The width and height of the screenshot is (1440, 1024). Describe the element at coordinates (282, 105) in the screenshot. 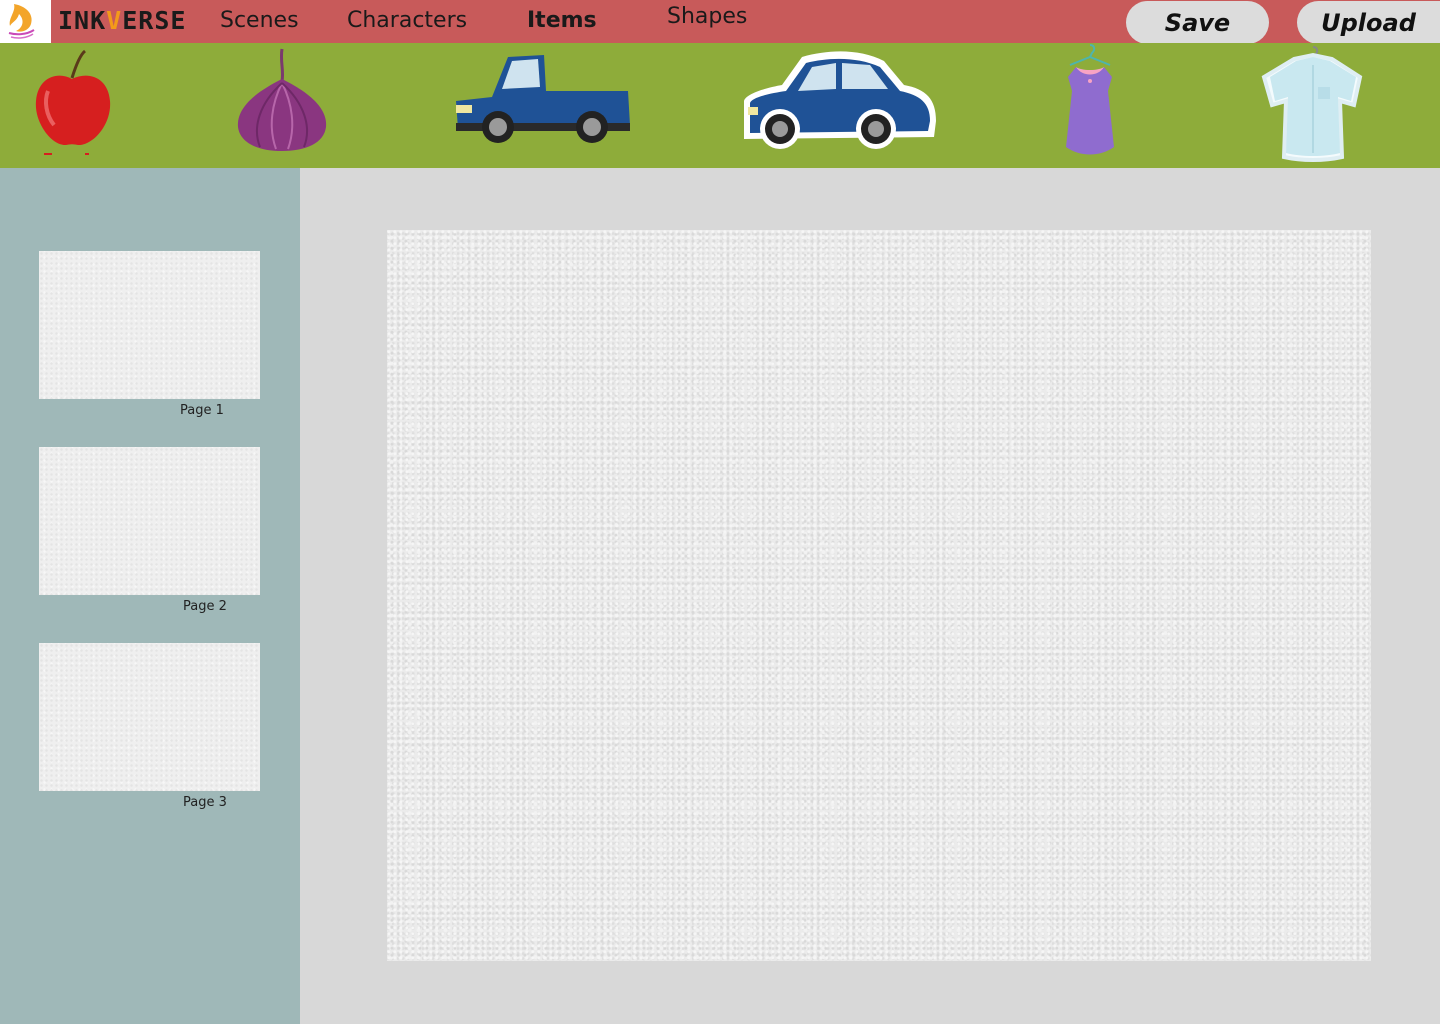

I see `onion-icon` at that location.